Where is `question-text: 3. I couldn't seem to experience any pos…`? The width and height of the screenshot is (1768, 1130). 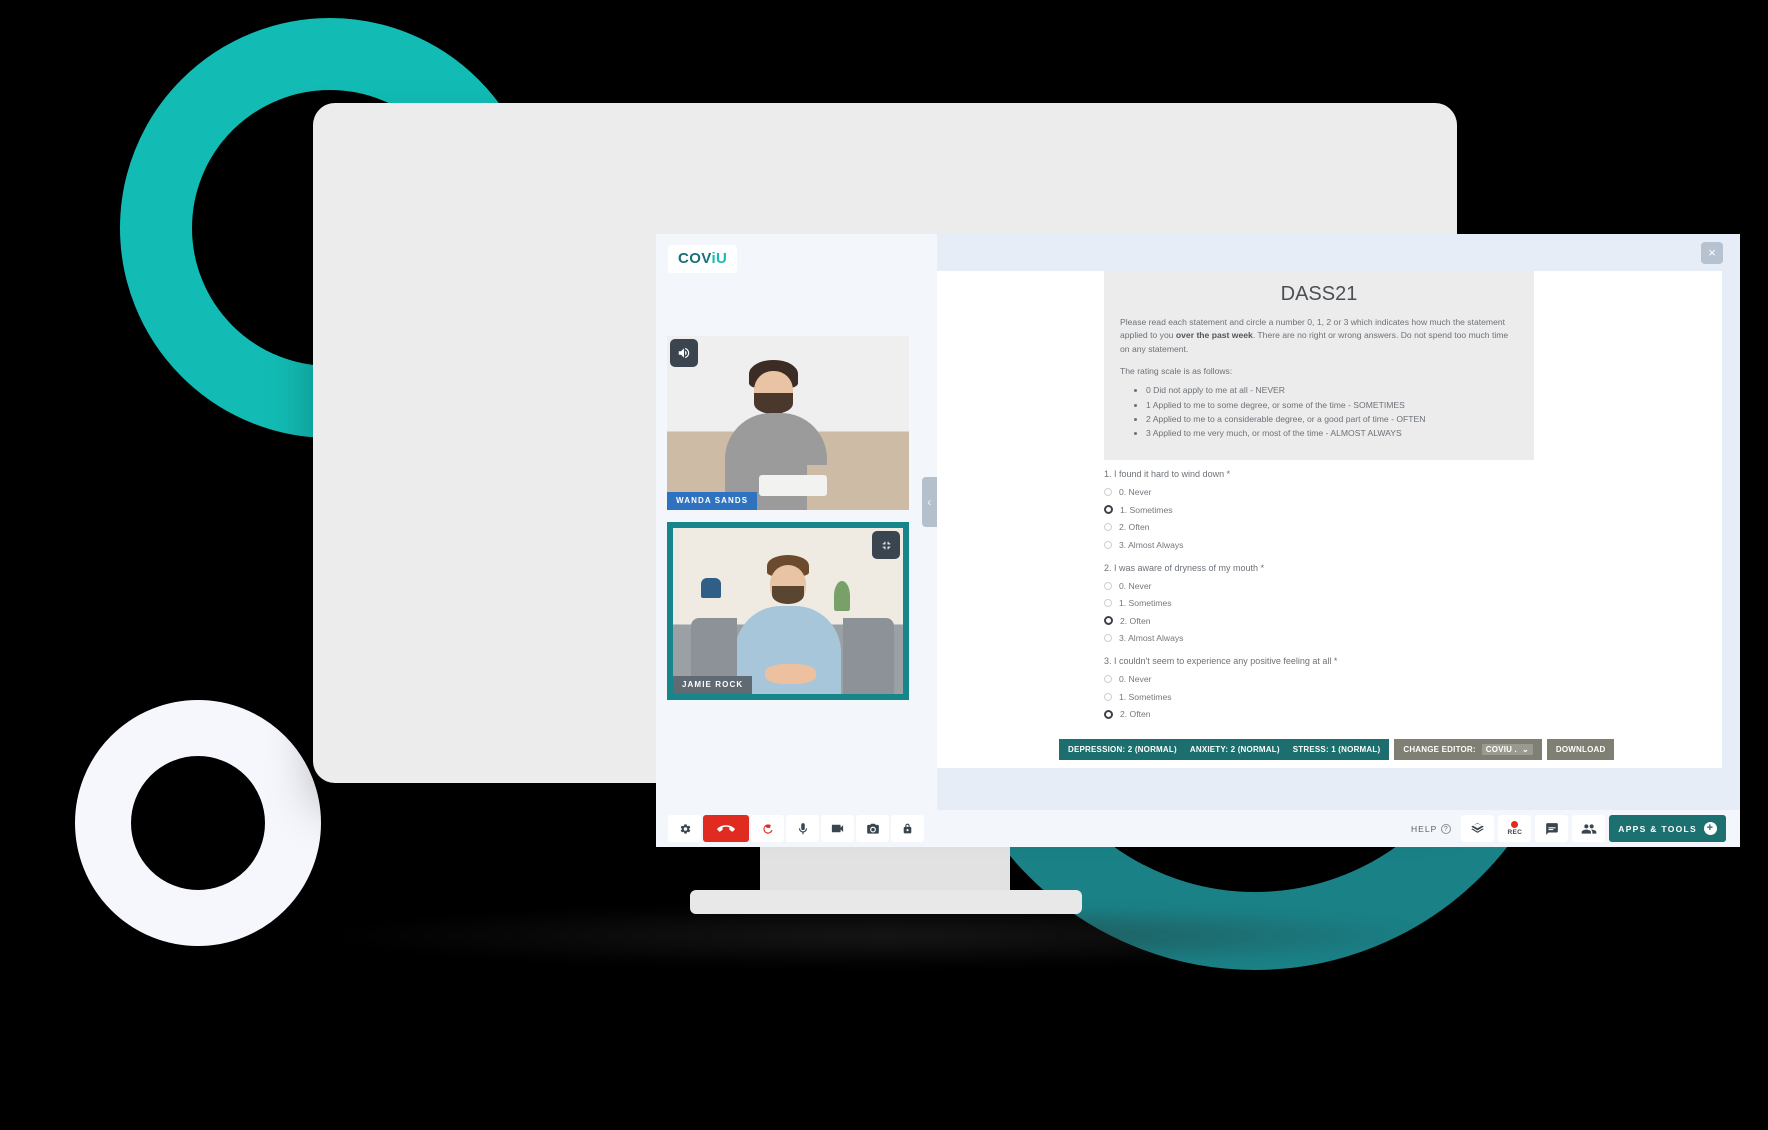
question-text: 3. I couldn't seem to experience any pos… is located at coordinates (1221, 661).